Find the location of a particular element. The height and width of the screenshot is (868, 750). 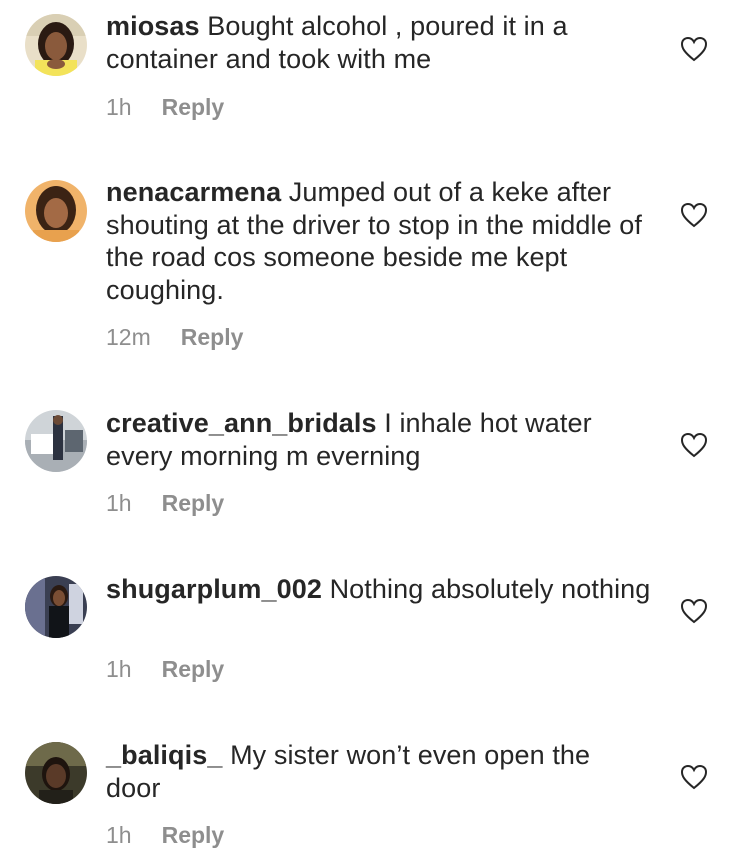

comment-username: shugarplum_002 is located at coordinates (214, 589).